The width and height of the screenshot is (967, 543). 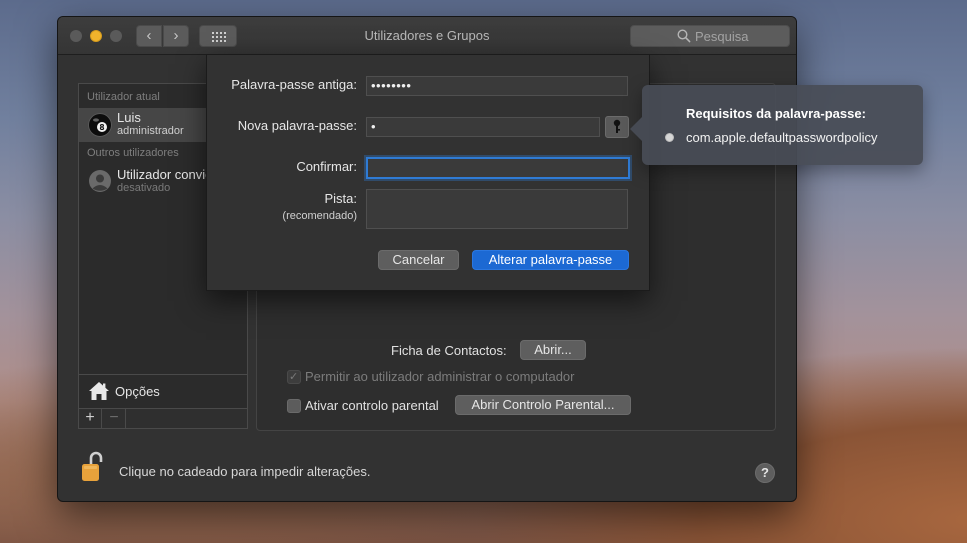 I want to click on old-password-label: Palavra-passe antiga:, so click(x=294, y=84).